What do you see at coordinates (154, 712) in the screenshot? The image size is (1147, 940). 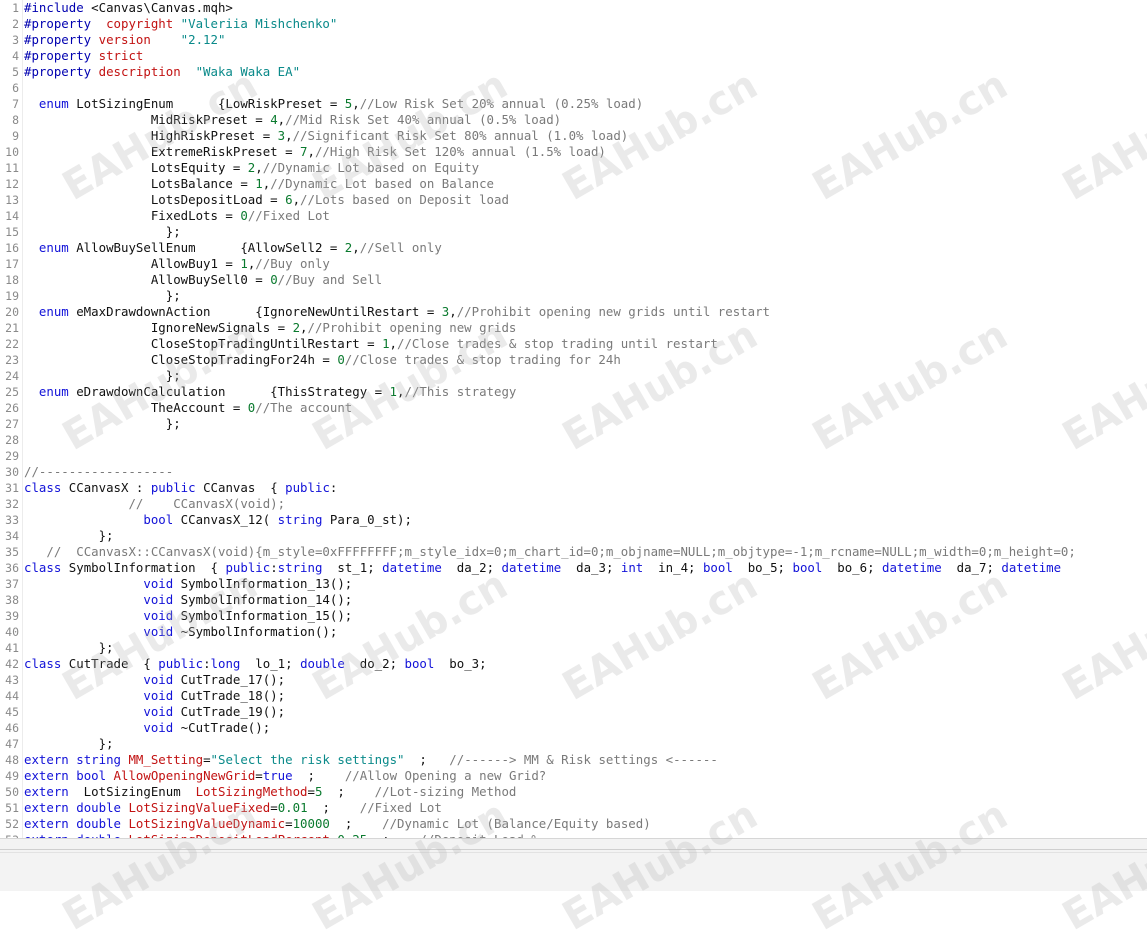 I see `code-text: void CutTrade_19();` at bounding box center [154, 712].